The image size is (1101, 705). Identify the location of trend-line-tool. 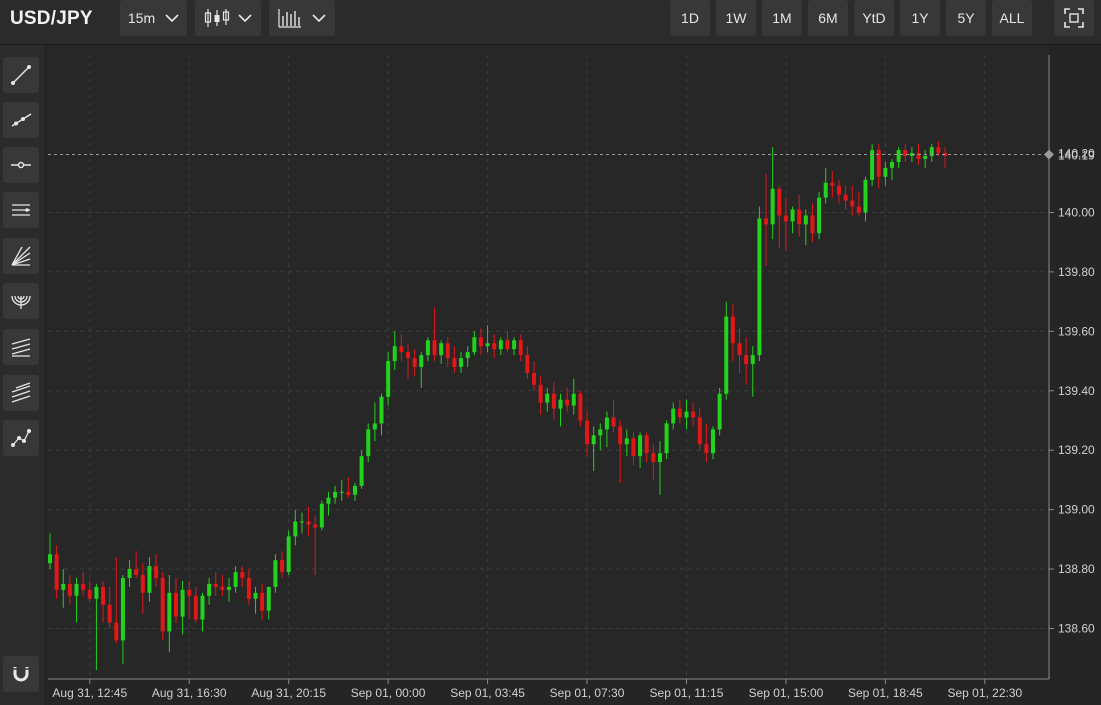
(21, 75).